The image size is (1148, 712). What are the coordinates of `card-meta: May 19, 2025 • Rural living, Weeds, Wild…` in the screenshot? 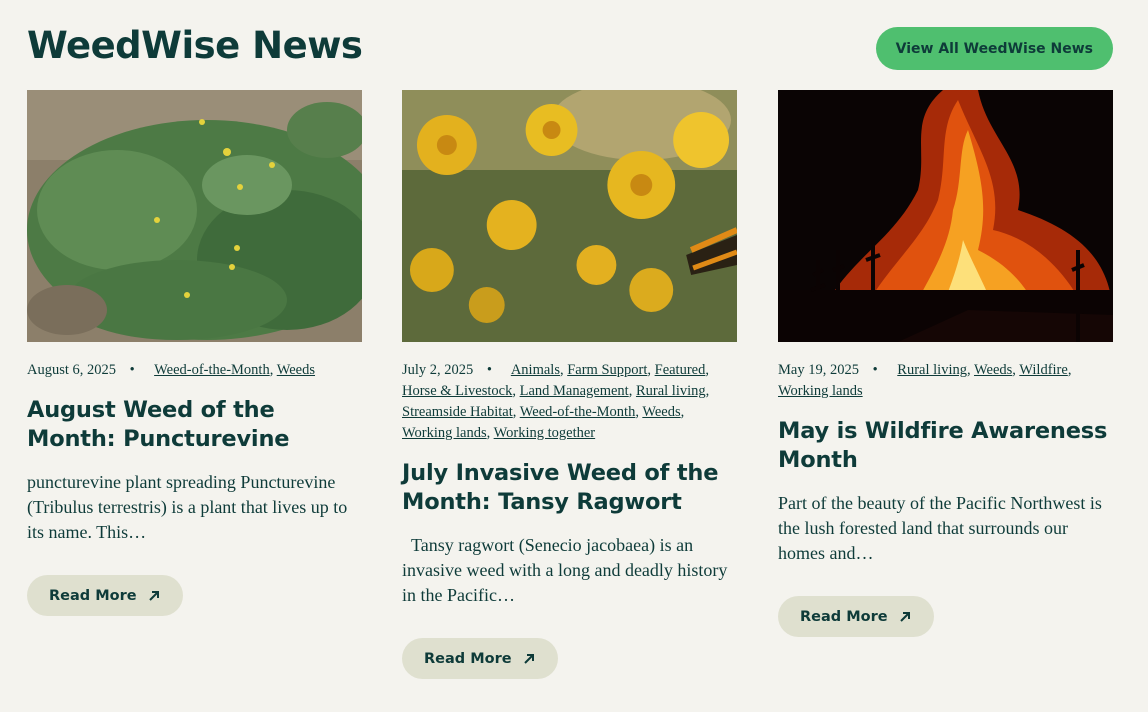 It's located at (925, 380).